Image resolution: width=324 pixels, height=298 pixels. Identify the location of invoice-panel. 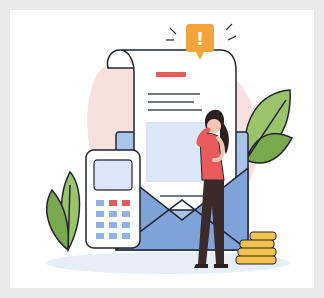
(176, 152).